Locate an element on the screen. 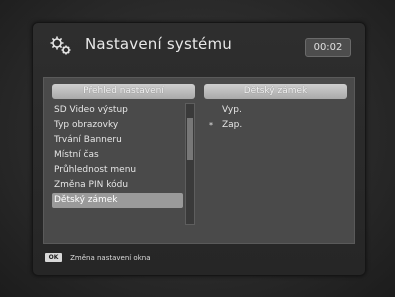 The width and height of the screenshot is (395, 297). list-item-screen-type: Typ obrazovky is located at coordinates (117, 125).